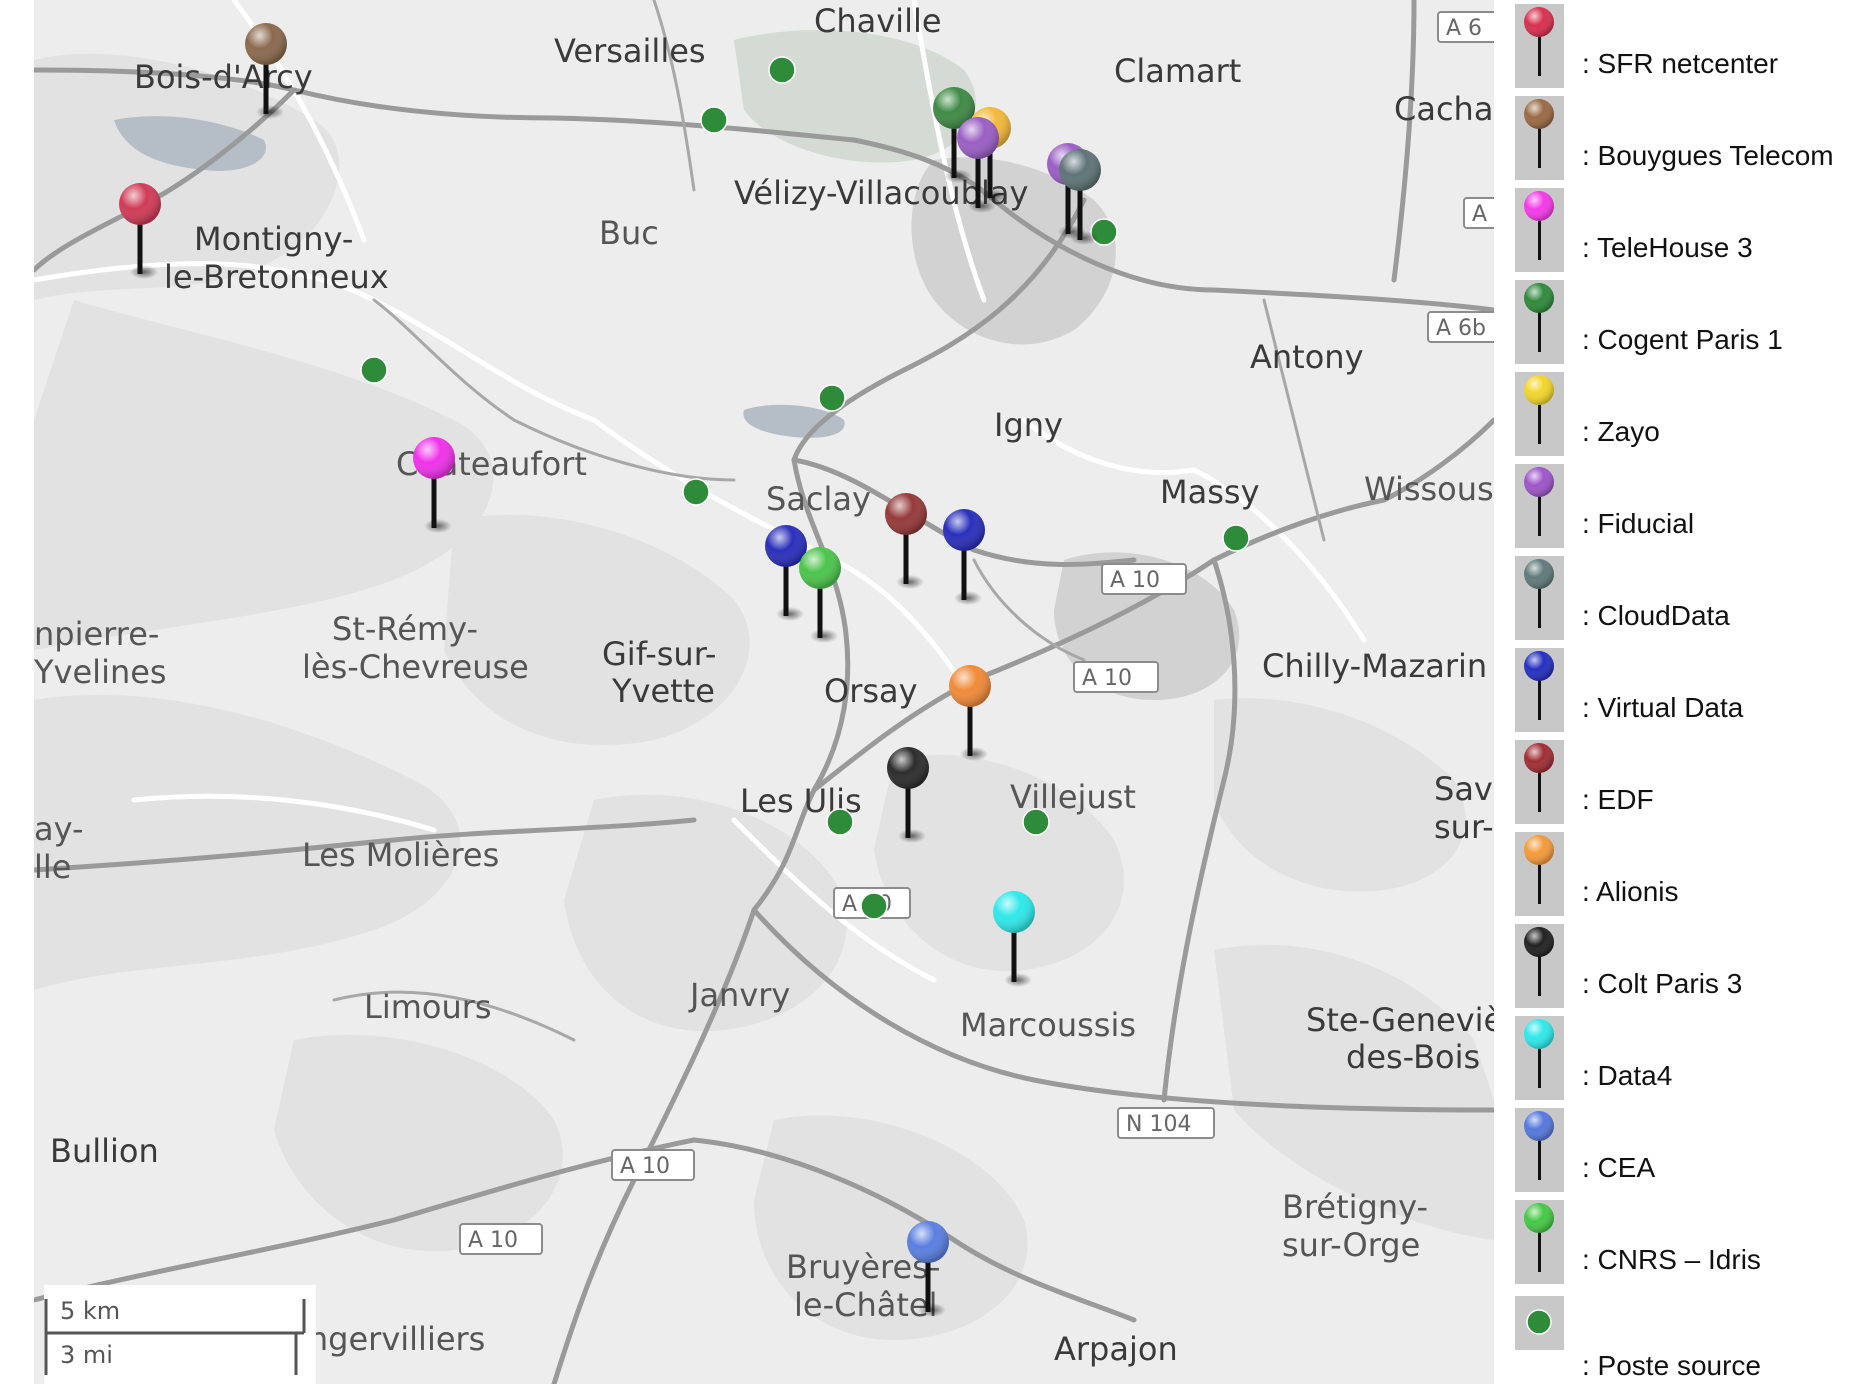 The height and width of the screenshot is (1386, 1876). Describe the element at coordinates (1443, 109) in the screenshot. I see `place-label: Cacha` at that location.